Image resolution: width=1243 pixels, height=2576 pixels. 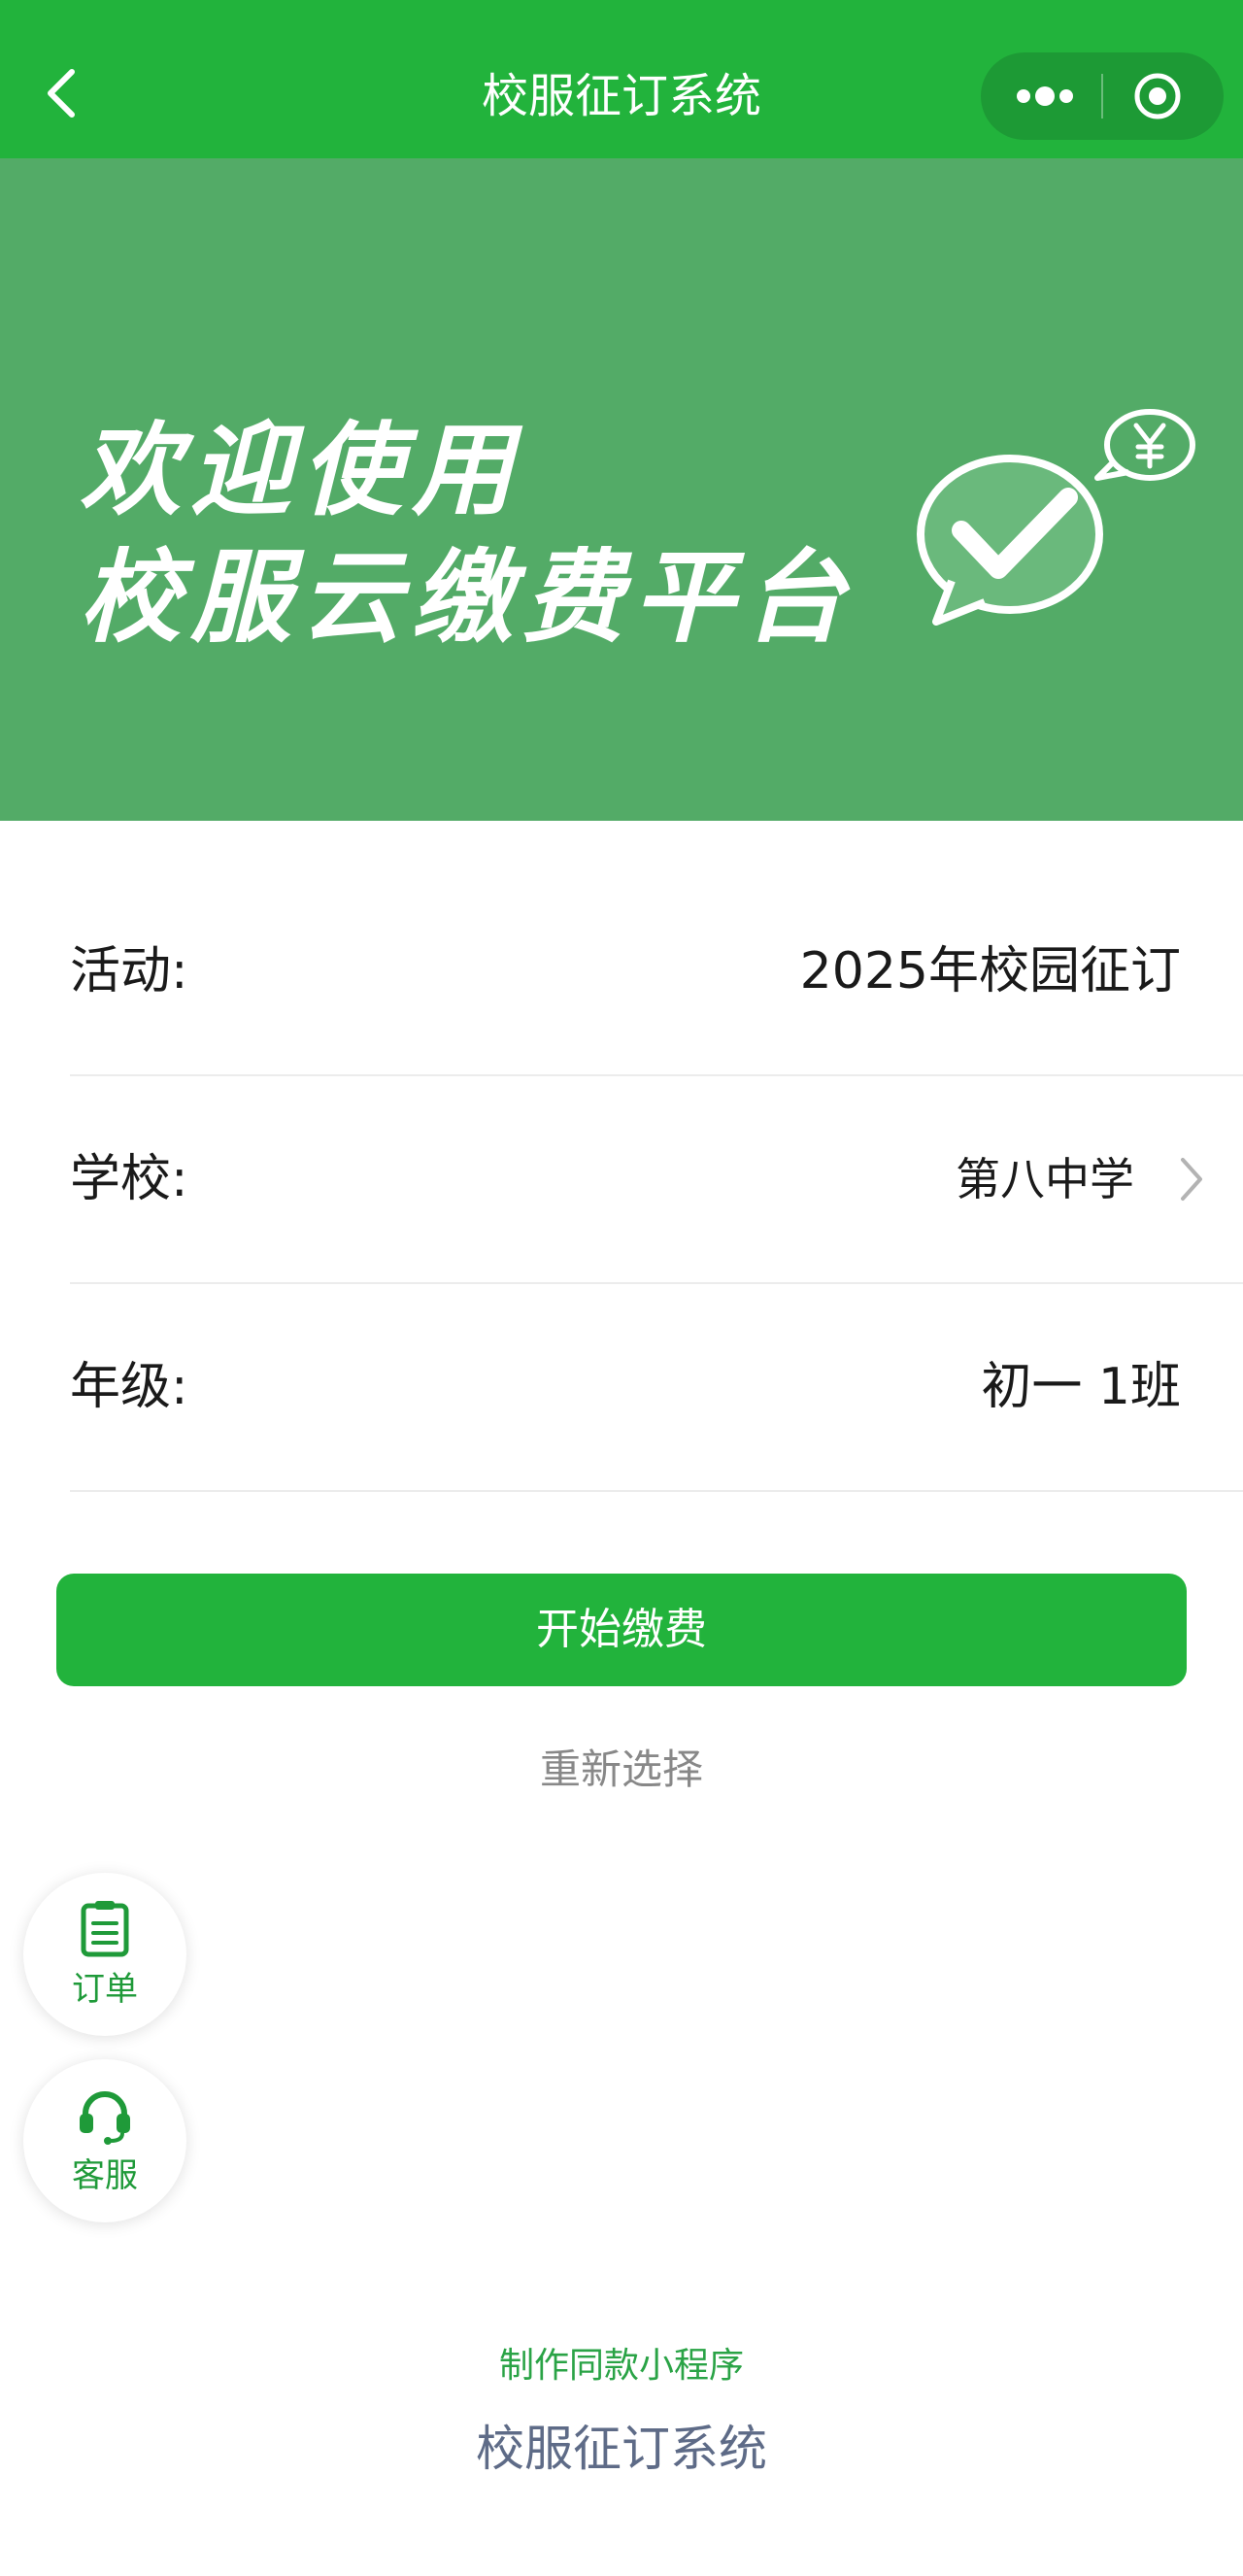 I want to click on footer-app-name: 校服征订系统, so click(x=621, y=2449).